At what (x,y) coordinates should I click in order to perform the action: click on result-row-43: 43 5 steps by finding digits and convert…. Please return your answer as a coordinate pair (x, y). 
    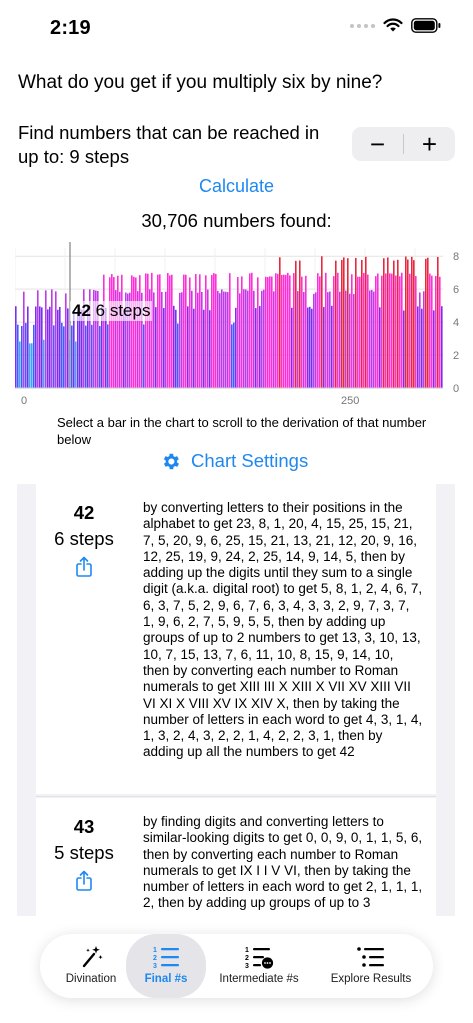
    Looking at the image, I should click on (236, 857).